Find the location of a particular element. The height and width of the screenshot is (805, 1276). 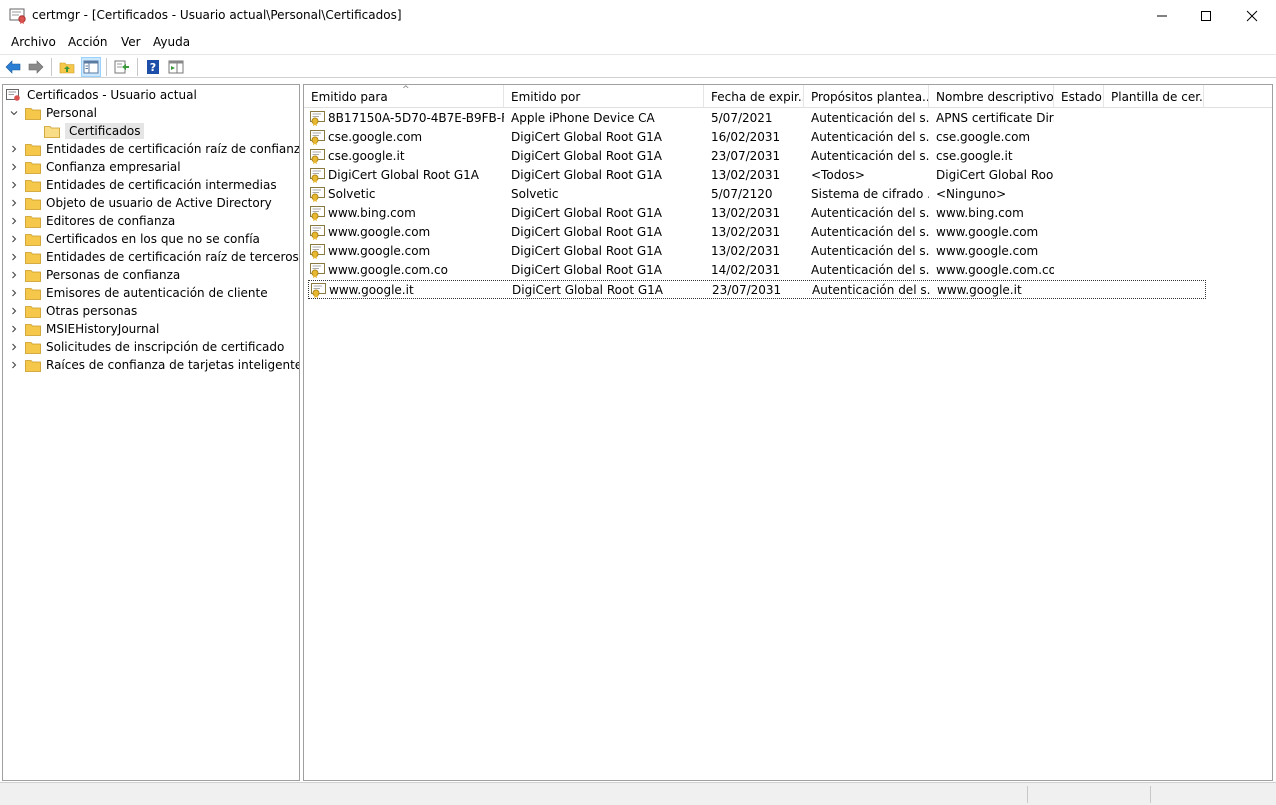

column-header-label: Estado is located at coordinates (1081, 97).